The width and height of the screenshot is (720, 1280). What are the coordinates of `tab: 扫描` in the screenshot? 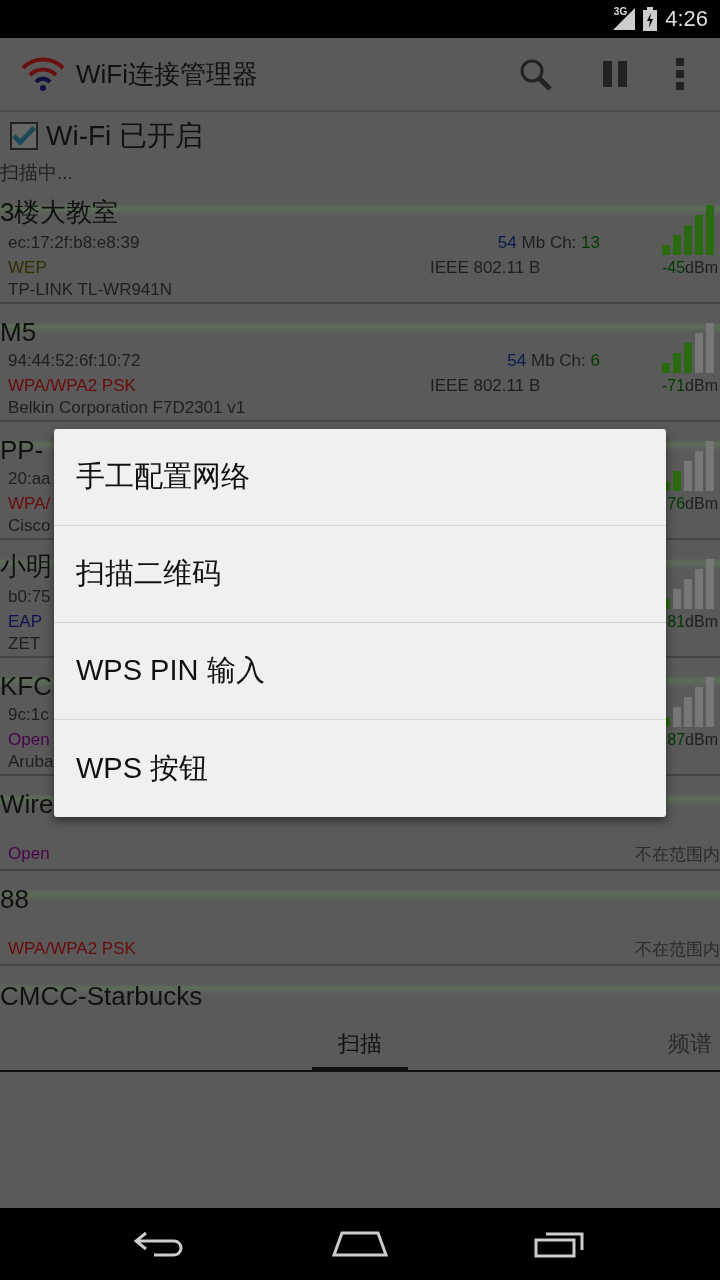 It's located at (360, 1046).